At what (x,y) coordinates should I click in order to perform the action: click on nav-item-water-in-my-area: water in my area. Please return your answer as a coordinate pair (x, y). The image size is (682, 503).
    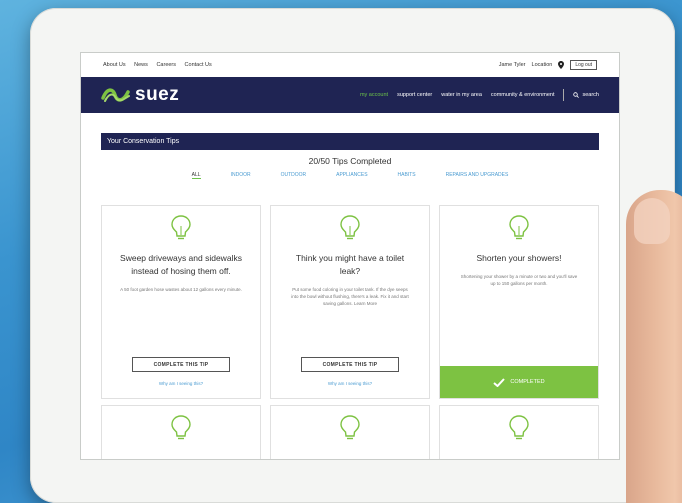
    Looking at the image, I should click on (461, 95).